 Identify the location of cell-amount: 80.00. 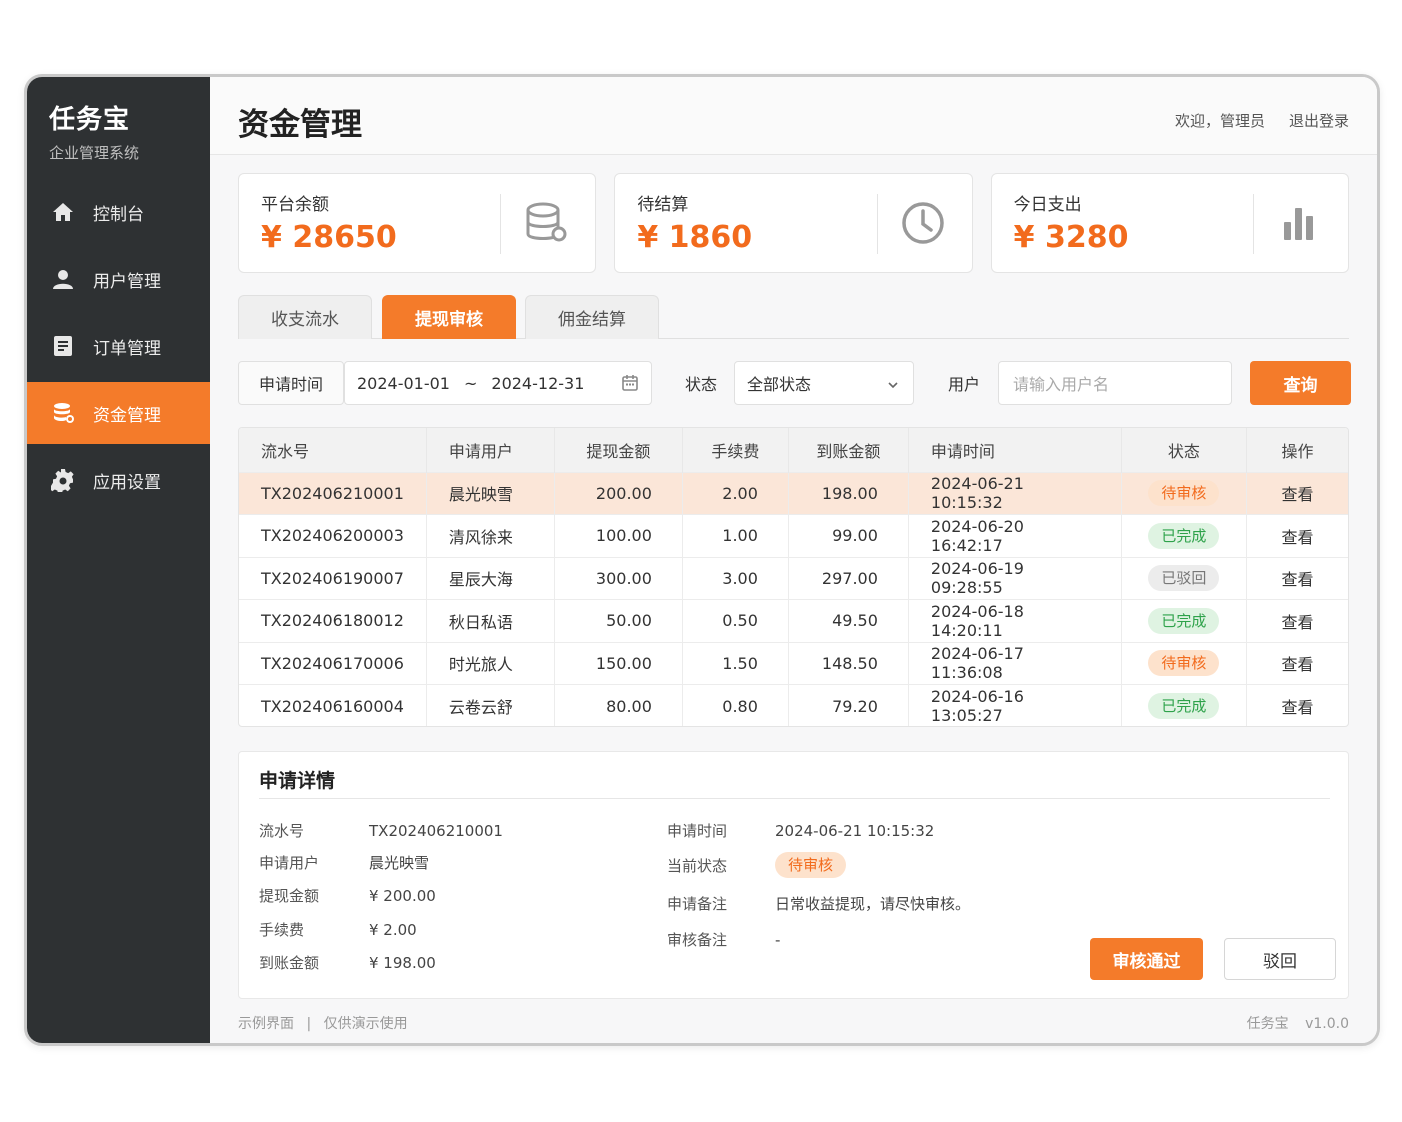
(618, 705).